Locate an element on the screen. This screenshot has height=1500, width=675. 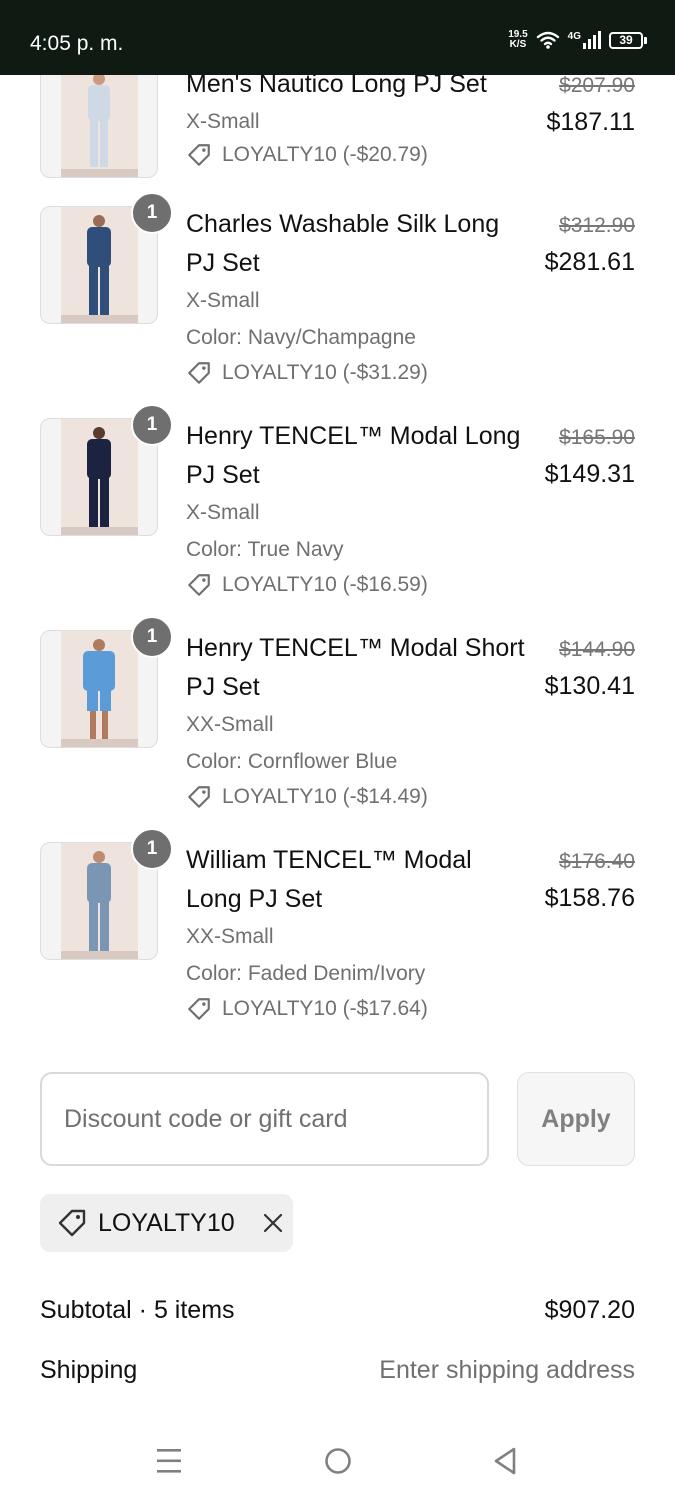
original-price: $176.40 is located at coordinates (597, 861).